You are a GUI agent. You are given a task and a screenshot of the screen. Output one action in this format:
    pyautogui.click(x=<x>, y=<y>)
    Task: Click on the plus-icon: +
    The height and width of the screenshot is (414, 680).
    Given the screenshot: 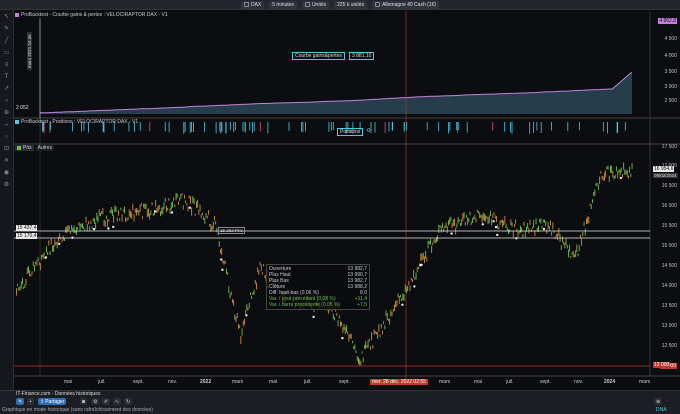 What is the action you would take?
    pyautogui.click(x=30, y=401)
    